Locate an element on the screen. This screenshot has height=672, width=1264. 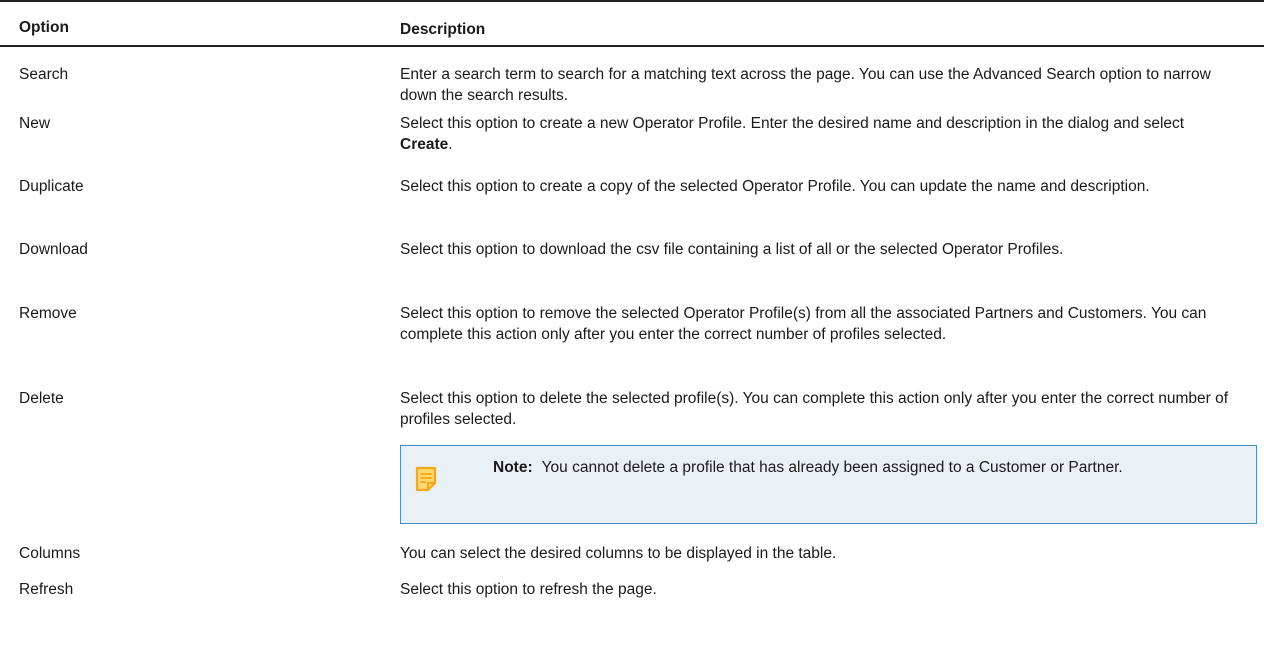
option-name: Download is located at coordinates (53, 249).